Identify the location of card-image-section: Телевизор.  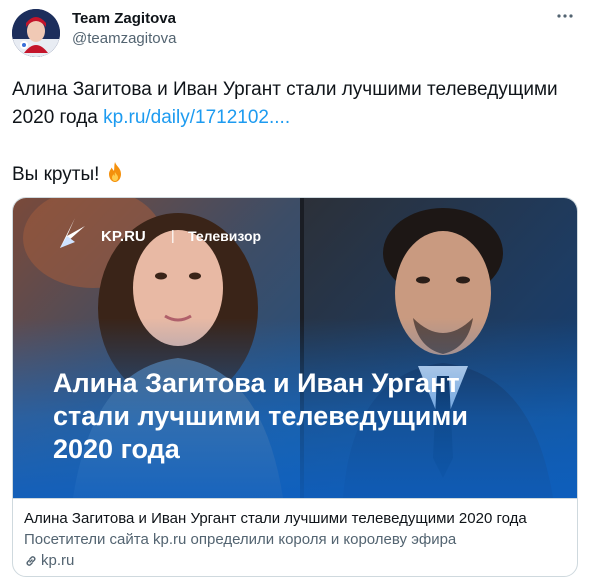
(224, 236).